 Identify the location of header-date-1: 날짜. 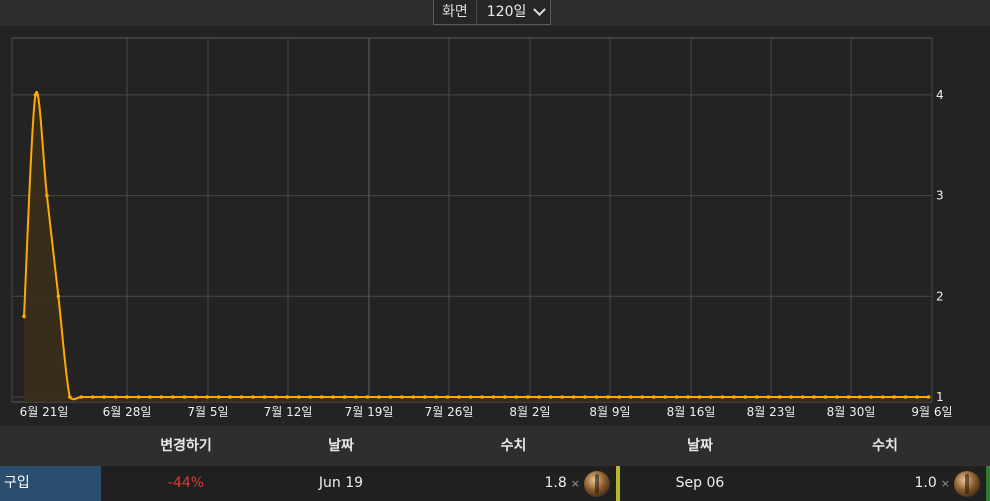
(341, 446).